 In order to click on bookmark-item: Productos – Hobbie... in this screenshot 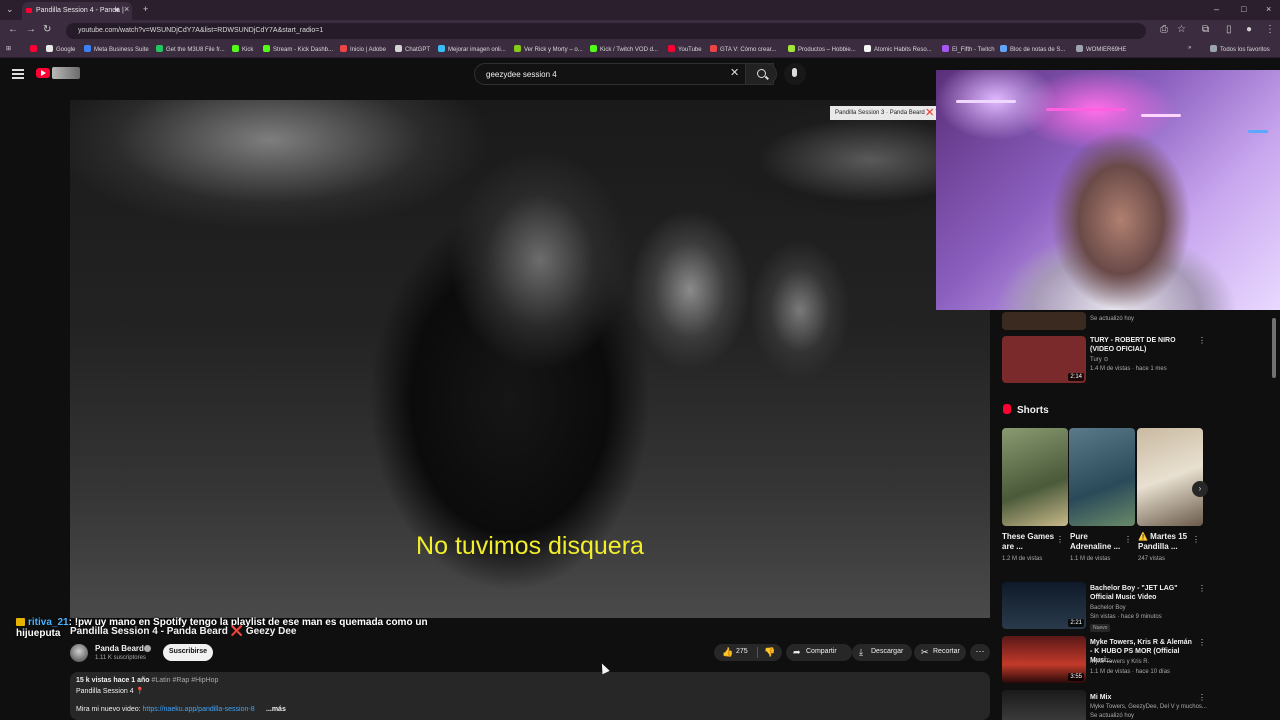, I will do `click(822, 49)`.